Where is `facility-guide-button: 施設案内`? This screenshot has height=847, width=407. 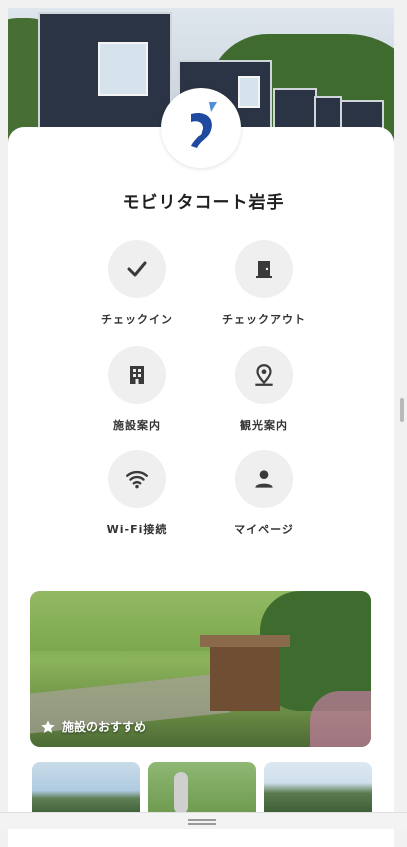
facility-guide-button: 施設案内 is located at coordinates (137, 389).